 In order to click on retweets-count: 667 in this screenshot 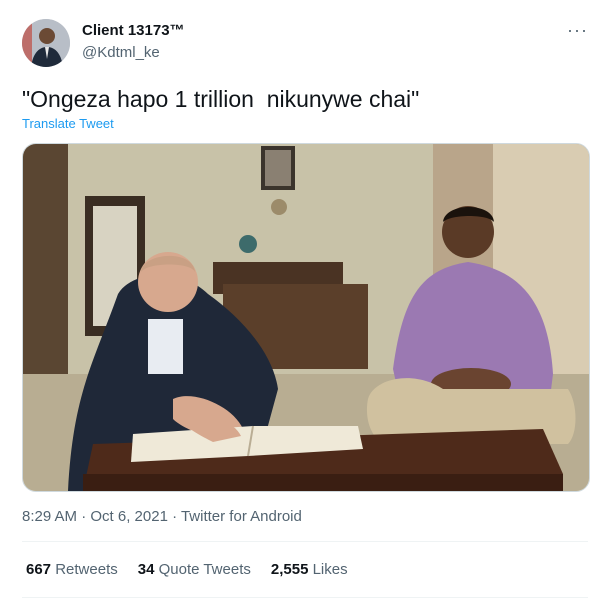, I will do `click(39, 569)`.